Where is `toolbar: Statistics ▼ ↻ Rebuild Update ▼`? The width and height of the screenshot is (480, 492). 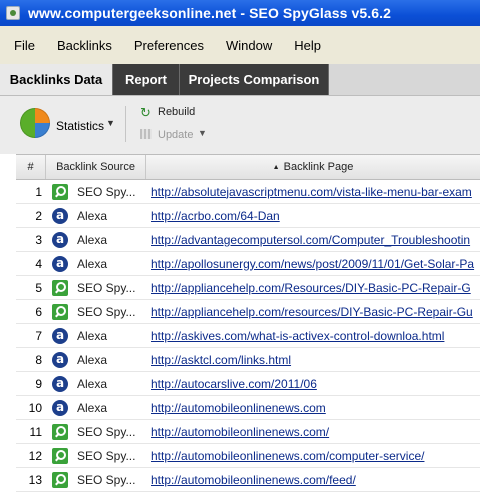 toolbar: Statistics ▼ ↻ Rebuild Update ▼ is located at coordinates (240, 125).